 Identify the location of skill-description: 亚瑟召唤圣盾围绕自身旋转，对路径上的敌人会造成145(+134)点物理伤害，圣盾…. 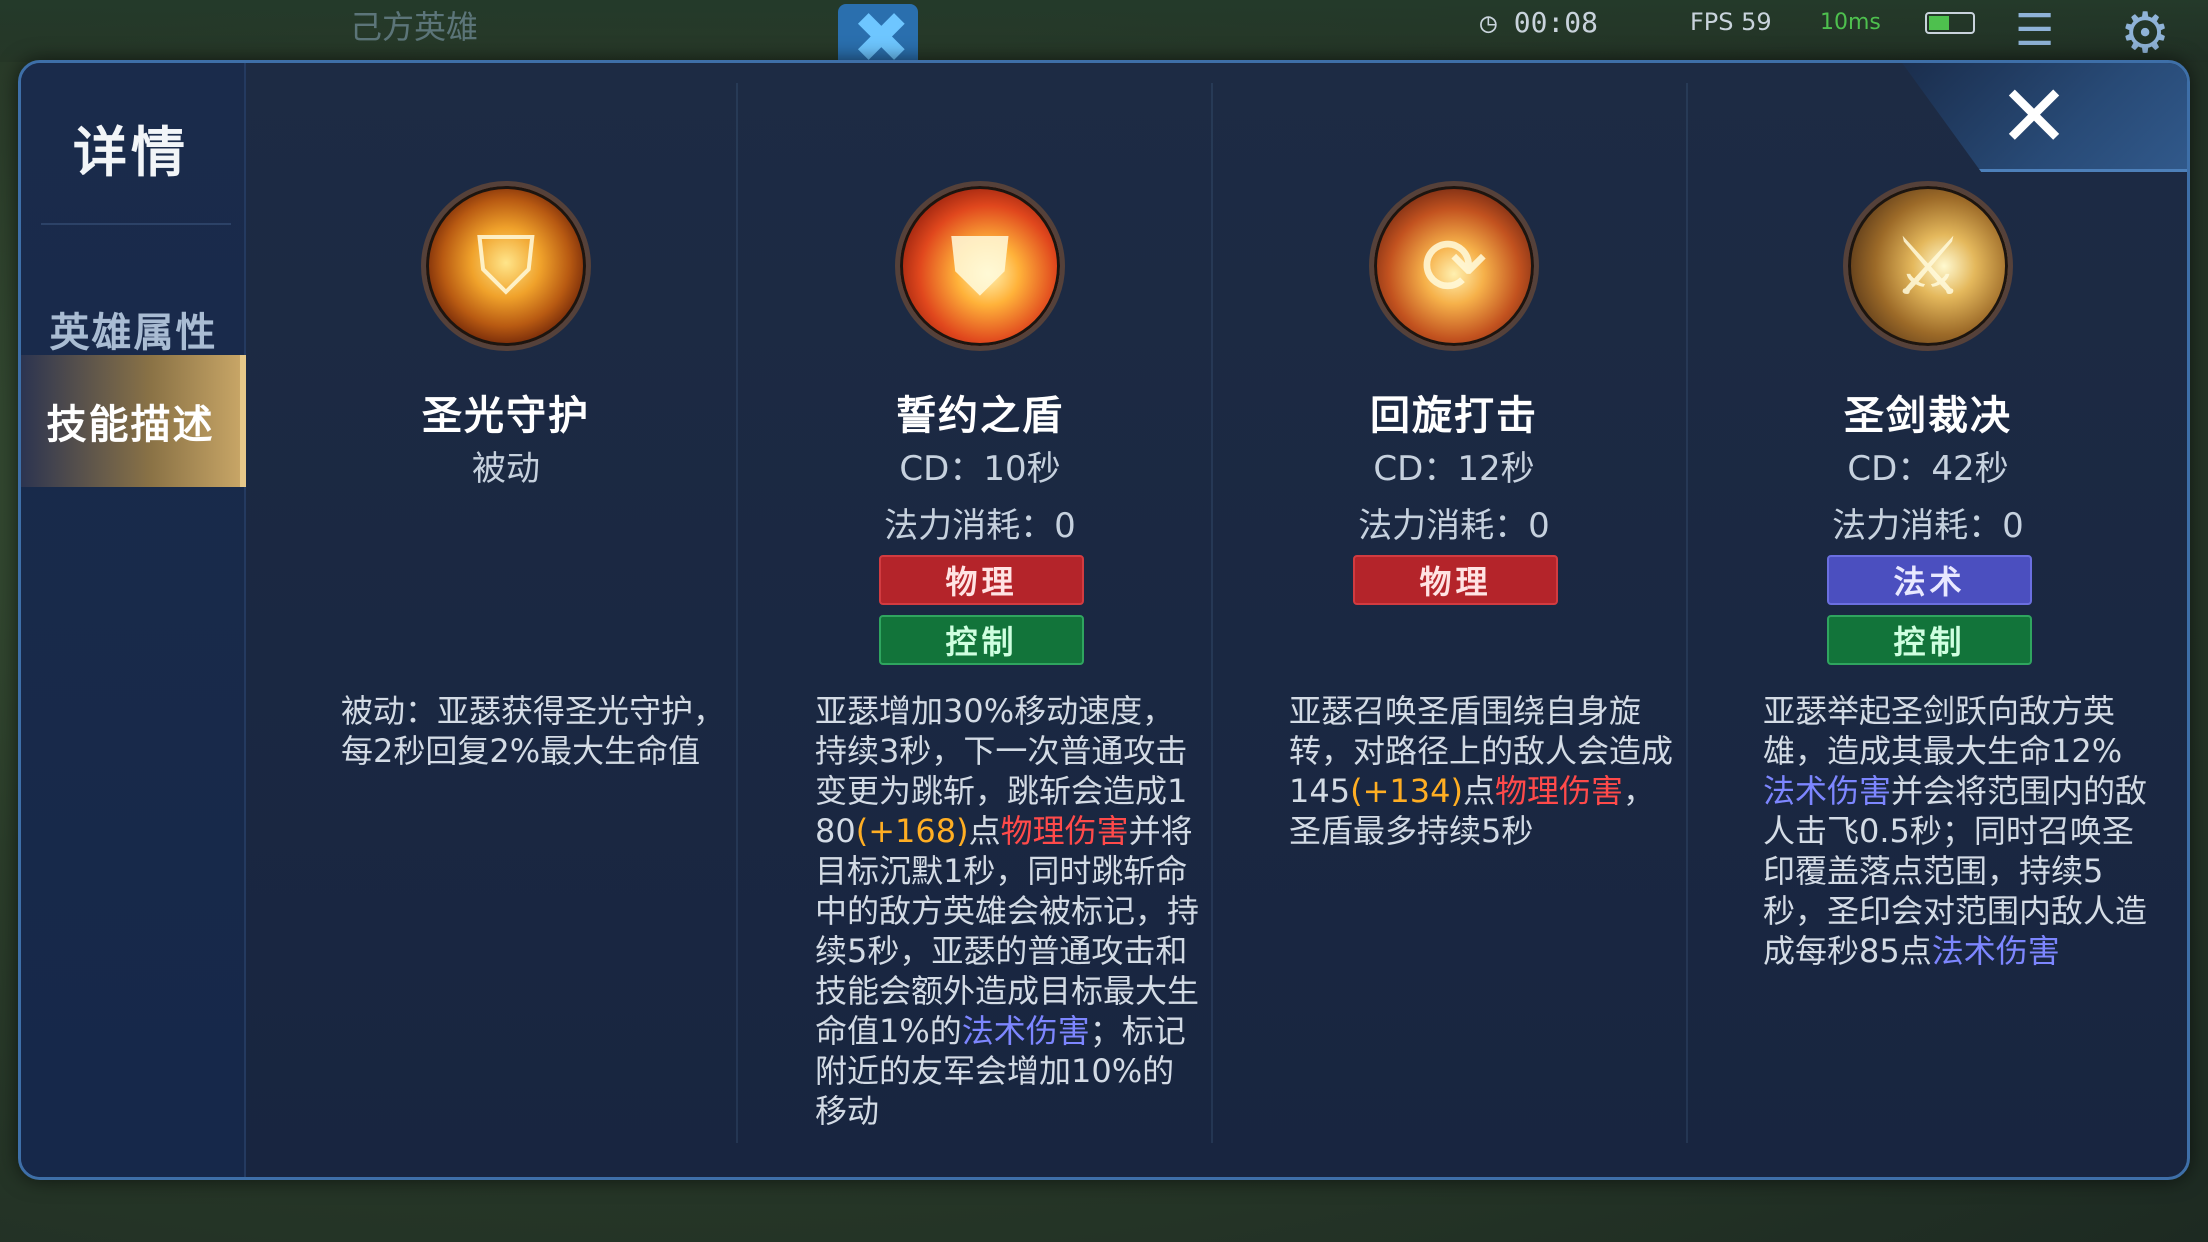
(1484, 771).